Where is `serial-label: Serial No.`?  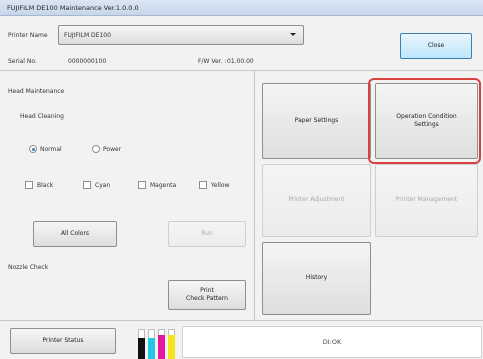 serial-label: Serial No. is located at coordinates (22, 61).